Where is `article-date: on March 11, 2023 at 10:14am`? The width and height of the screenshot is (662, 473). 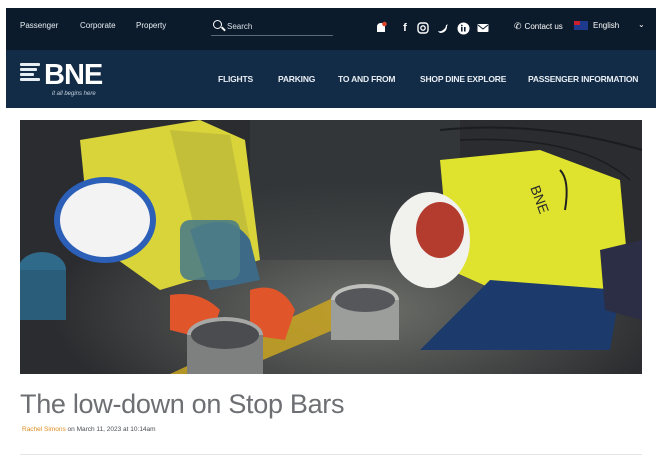
article-date: on March 11, 2023 at 10:14am is located at coordinates (111, 429).